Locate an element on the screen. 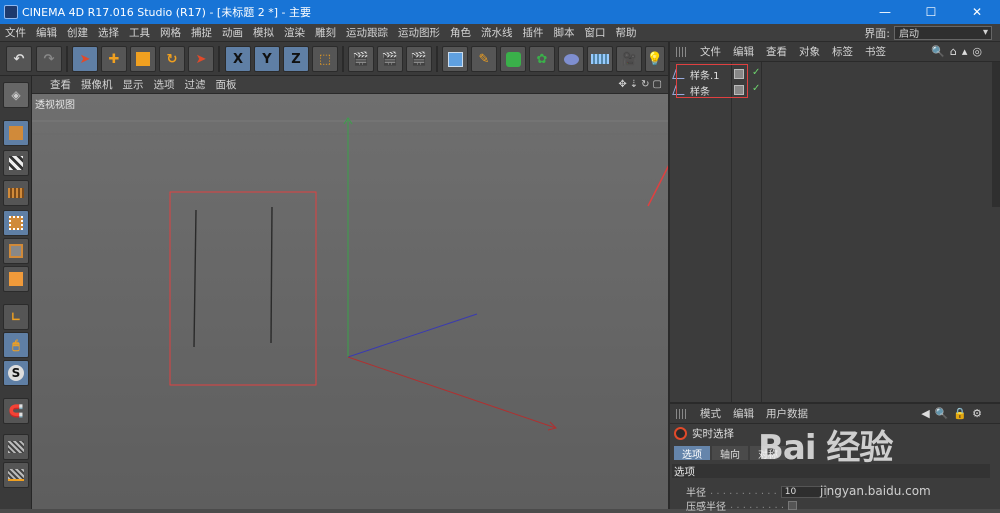  tab-options: 选项 is located at coordinates (692, 453).